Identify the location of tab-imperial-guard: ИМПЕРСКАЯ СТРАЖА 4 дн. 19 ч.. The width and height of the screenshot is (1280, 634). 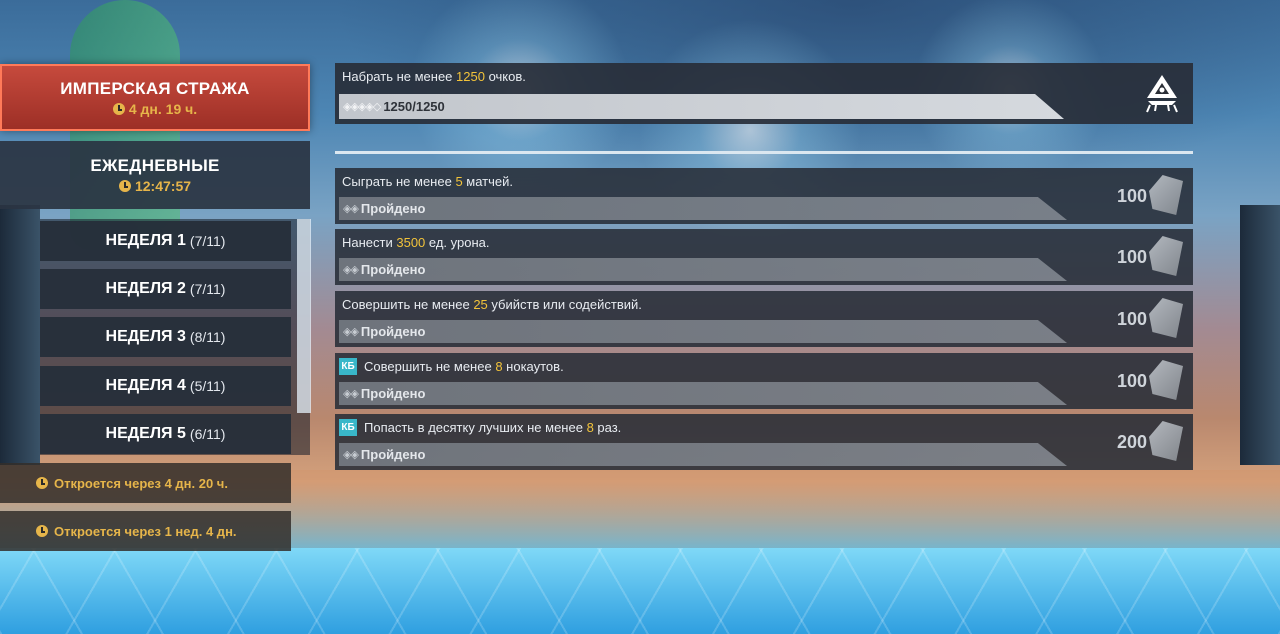
(155, 97).